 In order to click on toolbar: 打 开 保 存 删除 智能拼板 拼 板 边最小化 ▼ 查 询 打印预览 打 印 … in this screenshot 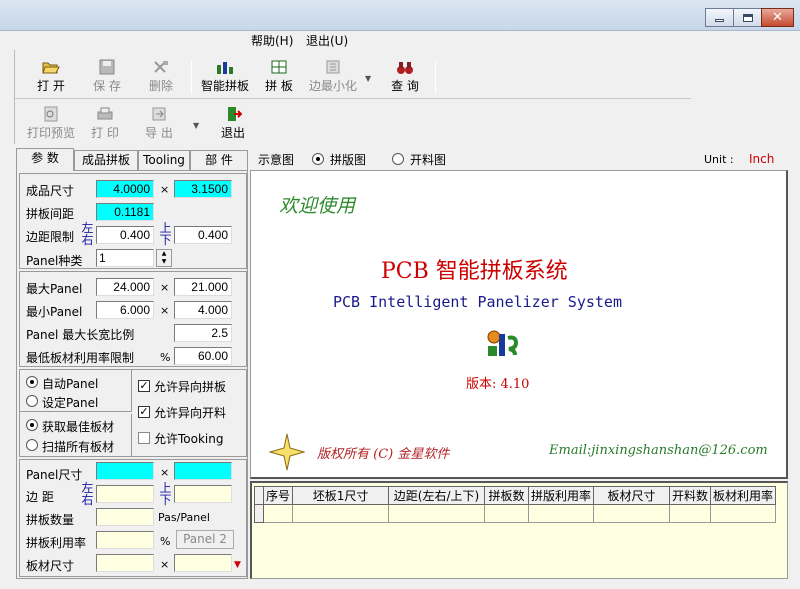, I will do `click(359, 97)`.